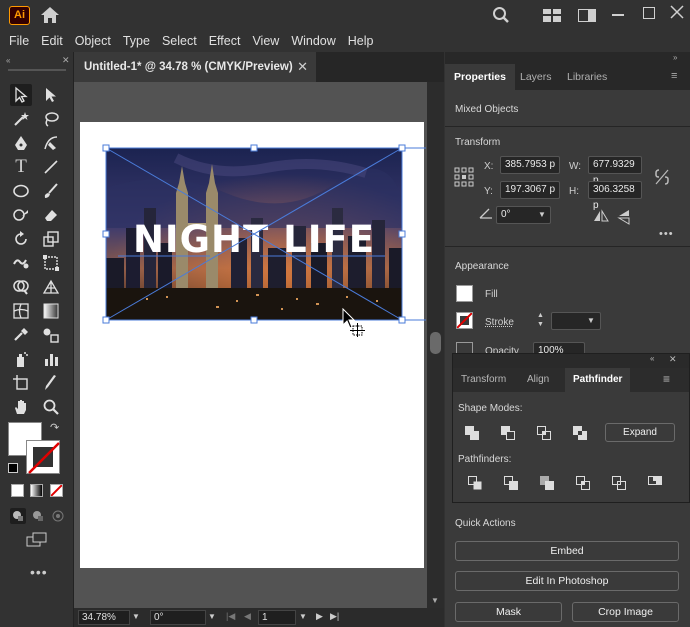 The height and width of the screenshot is (627, 690). I want to click on menu-type: Type, so click(136, 41).